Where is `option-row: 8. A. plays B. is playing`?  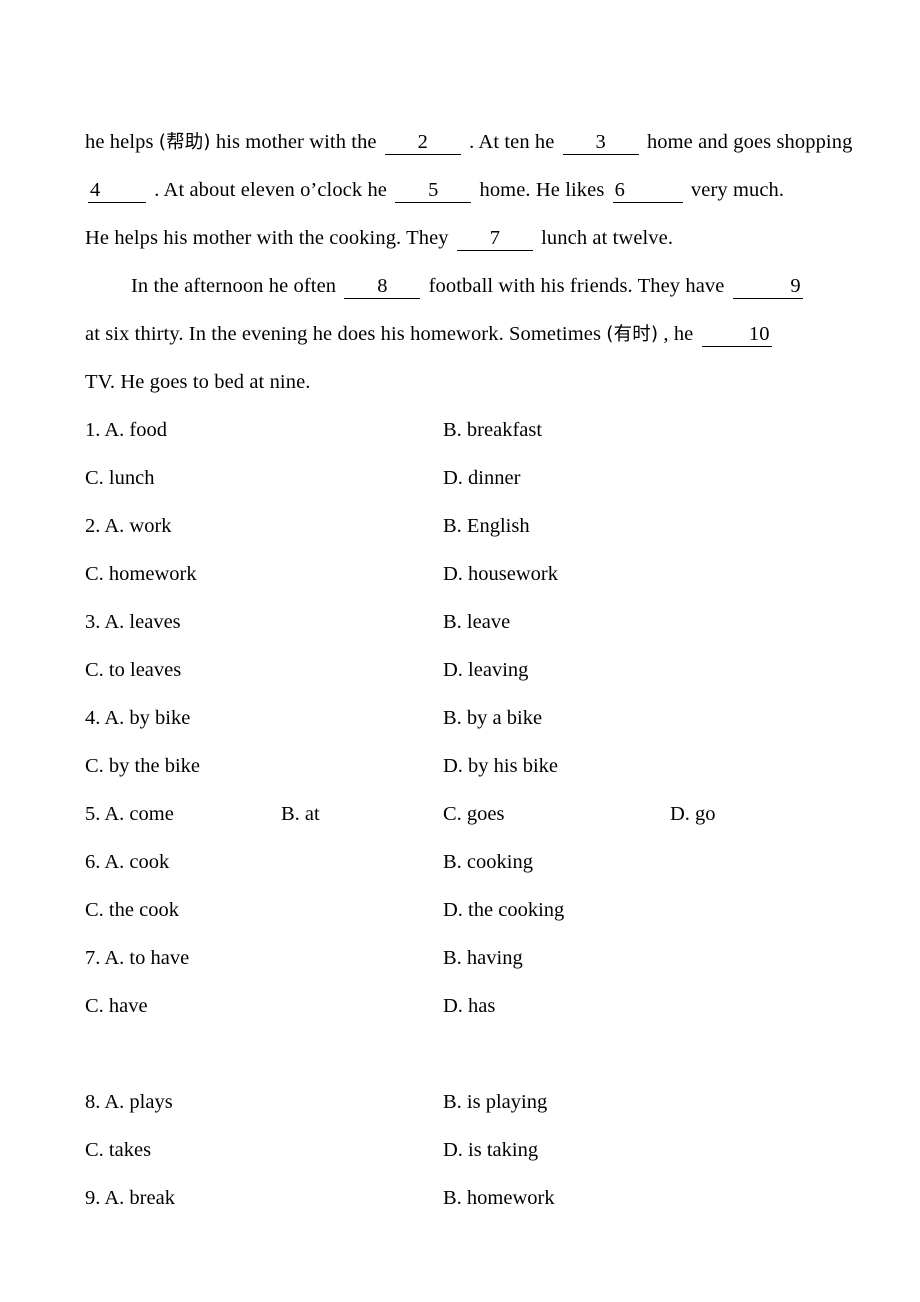
option-row: 8. A. plays B. is playing is located at coordinates (500, 1102).